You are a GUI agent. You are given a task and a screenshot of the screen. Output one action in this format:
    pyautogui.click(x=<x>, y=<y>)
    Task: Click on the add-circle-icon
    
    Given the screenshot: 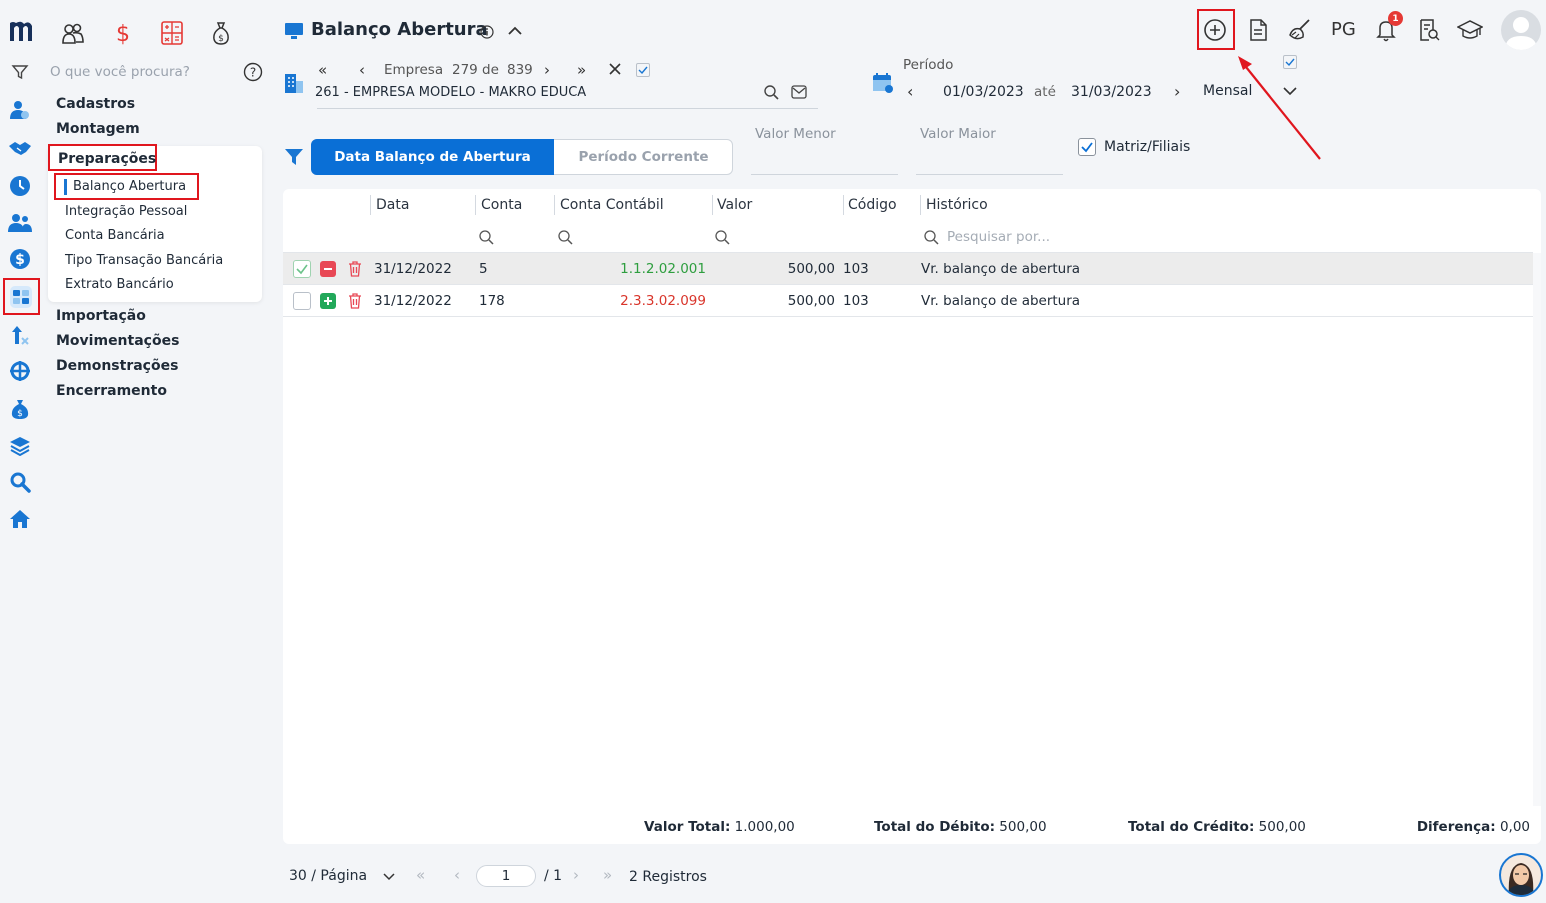 What is the action you would take?
    pyautogui.click(x=1215, y=30)
    